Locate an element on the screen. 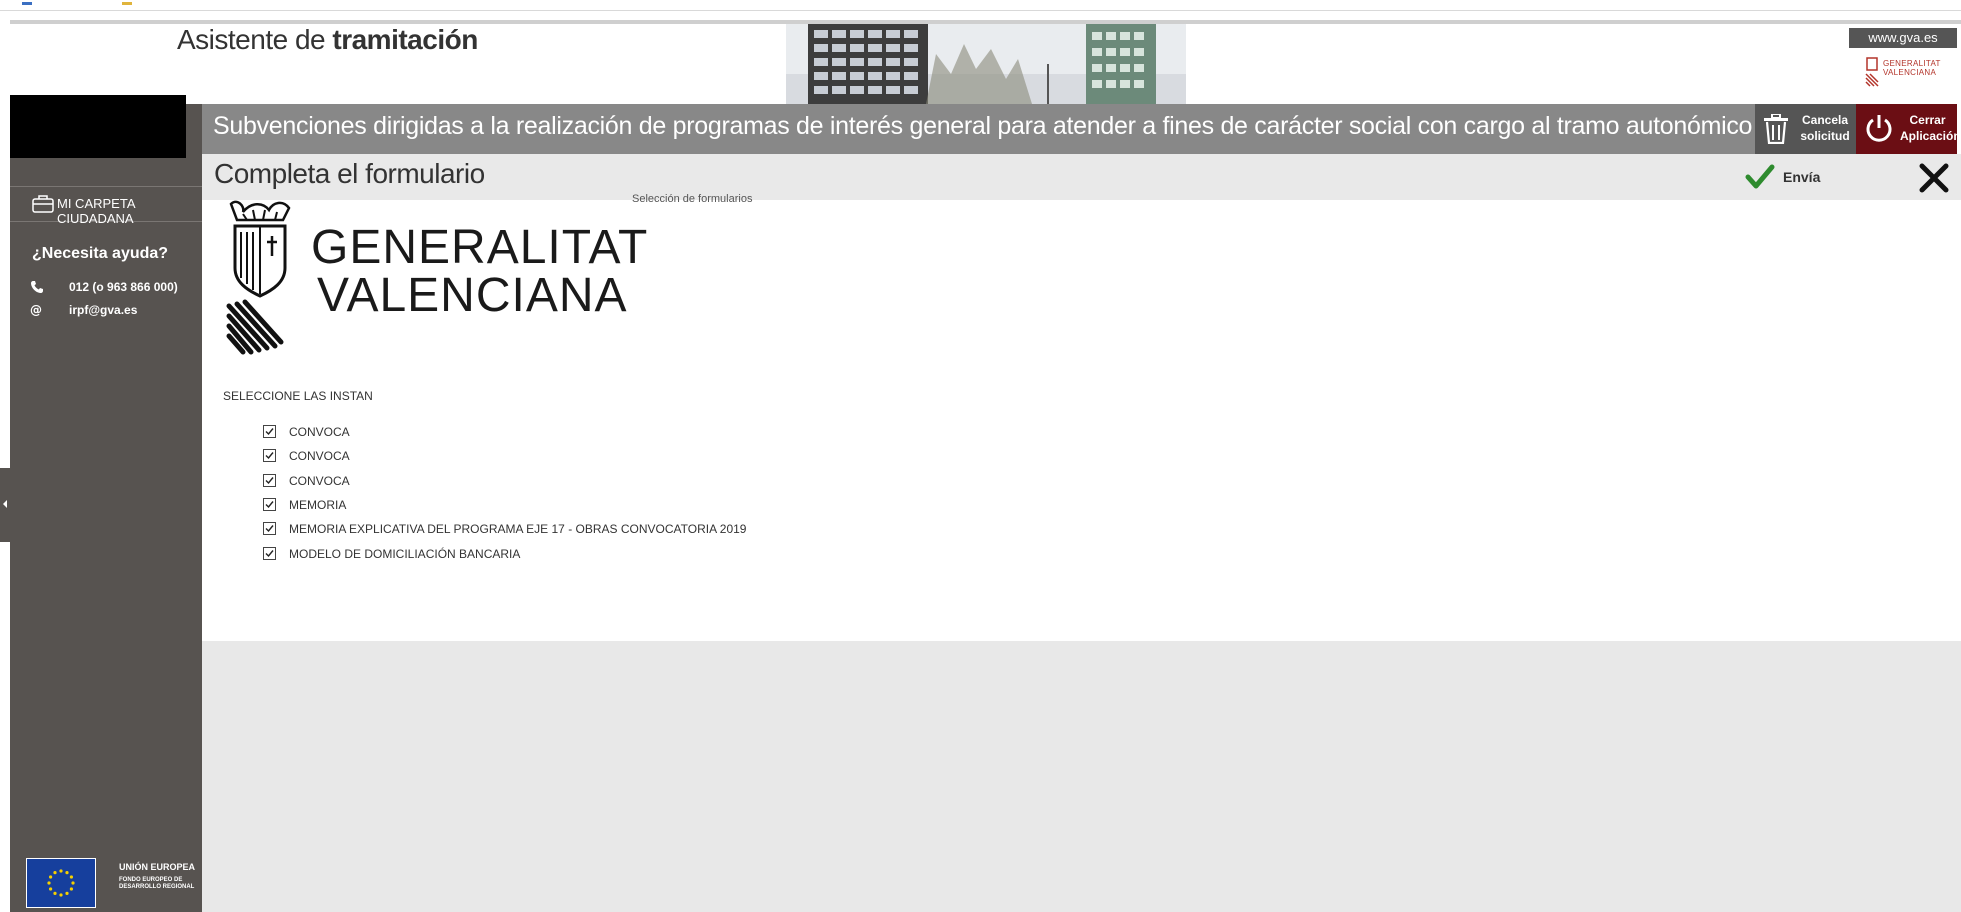 The height and width of the screenshot is (912, 1961). browser-top-strip is located at coordinates (980, 5).